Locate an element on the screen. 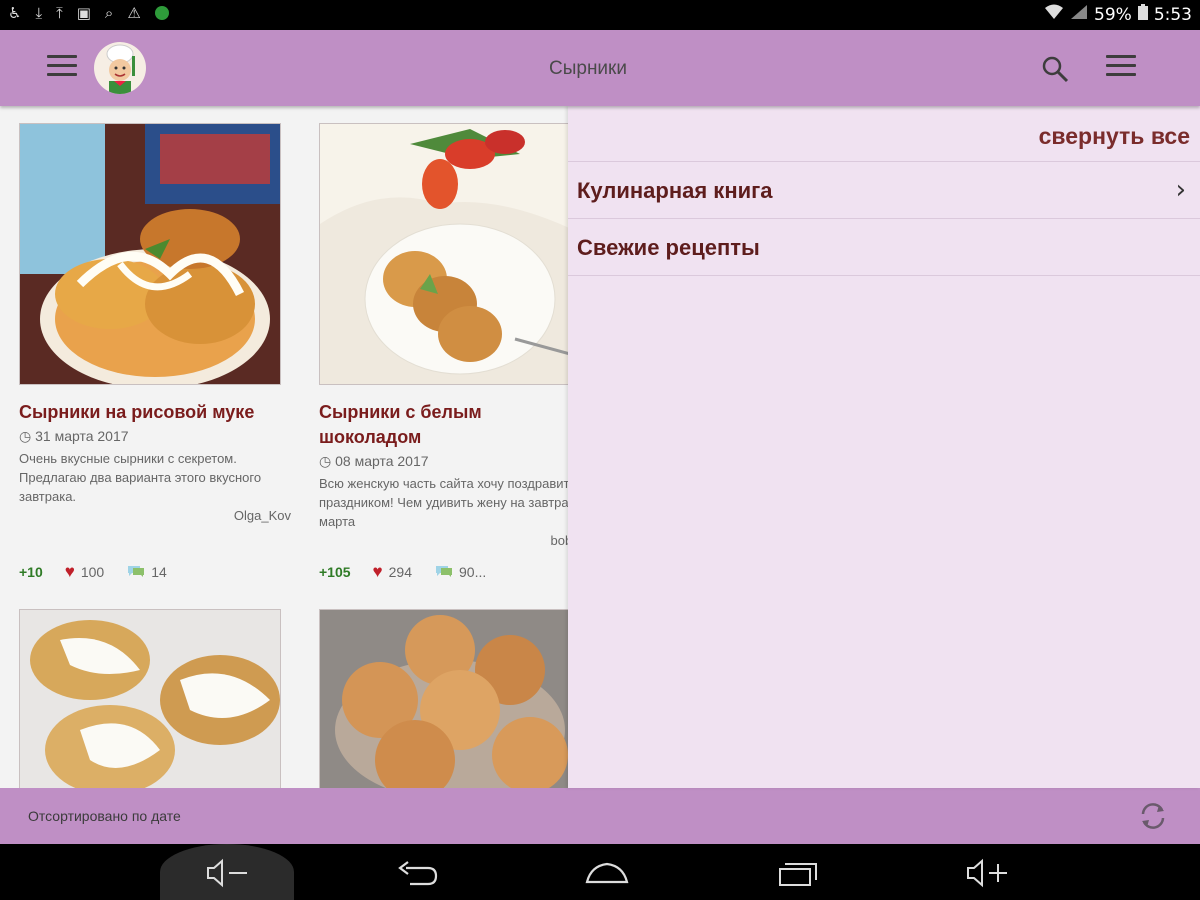 This screenshot has width=1200, height=900. warning-icon: ⚠ is located at coordinates (134, 13).